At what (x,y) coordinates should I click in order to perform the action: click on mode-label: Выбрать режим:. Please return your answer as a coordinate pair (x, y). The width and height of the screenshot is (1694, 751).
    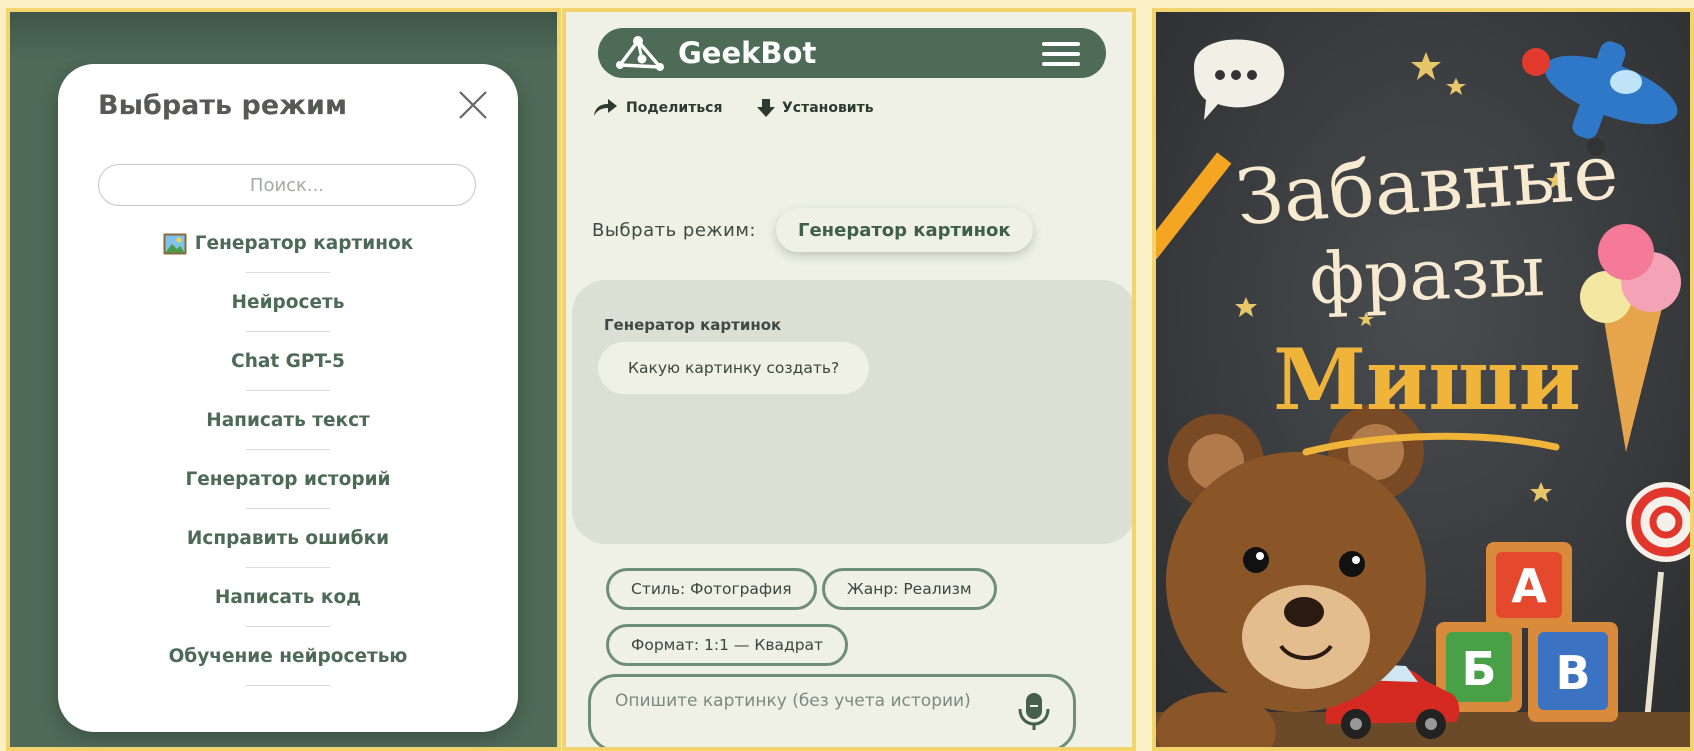
    Looking at the image, I should click on (674, 230).